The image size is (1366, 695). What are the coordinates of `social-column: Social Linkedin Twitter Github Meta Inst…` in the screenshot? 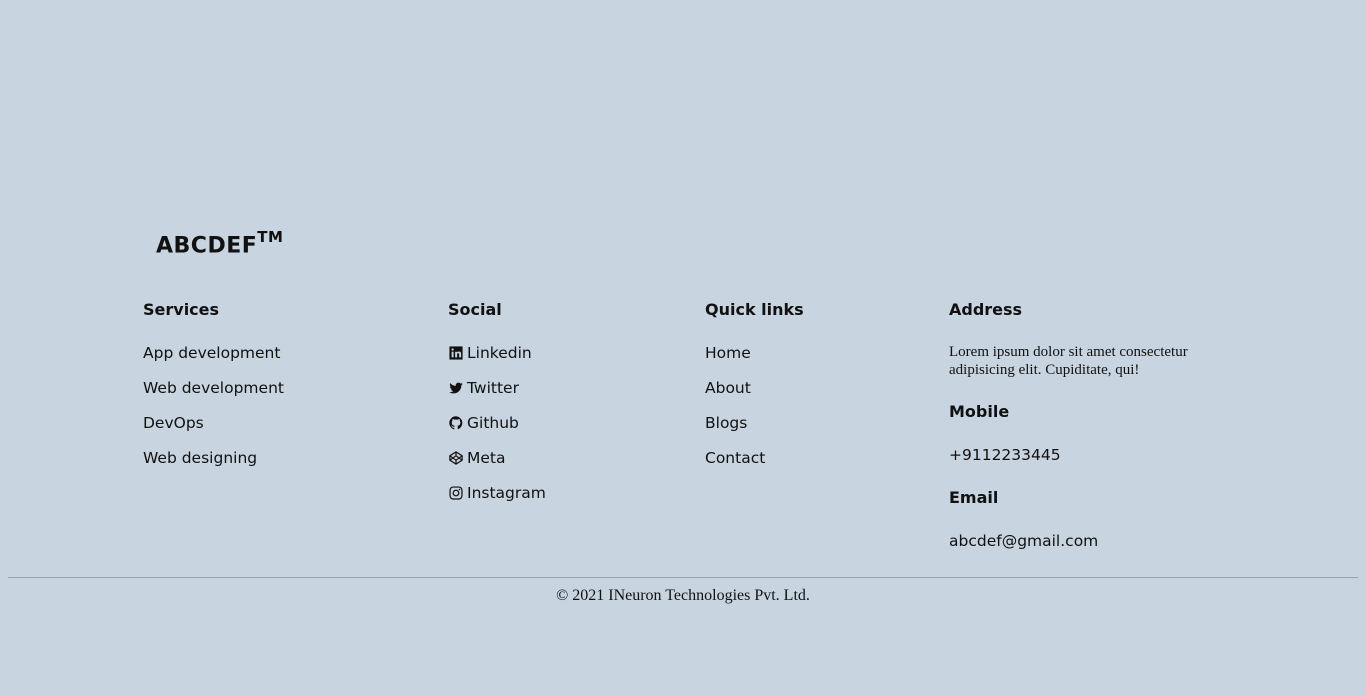 It's located at (497, 409).